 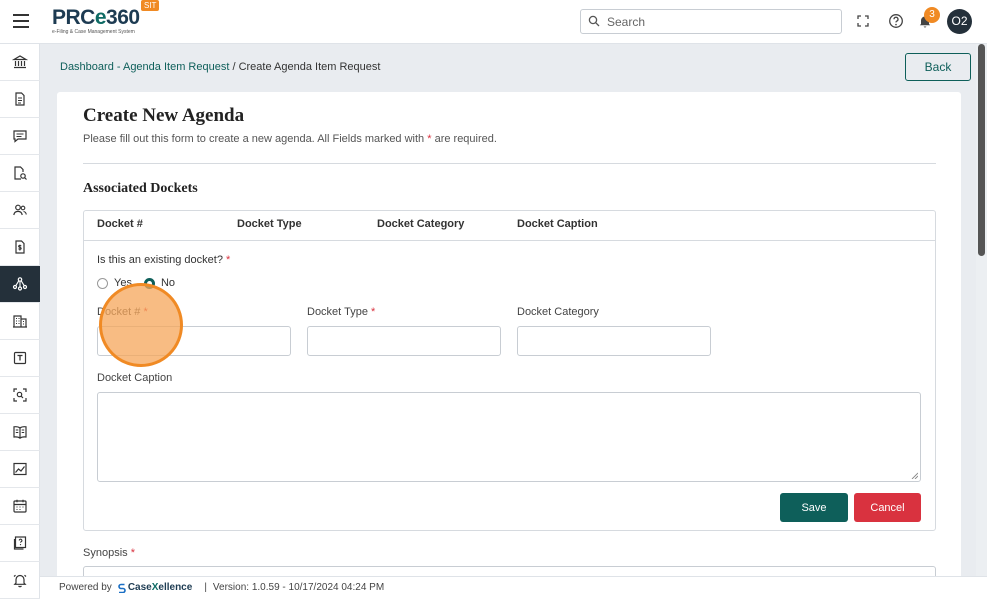 I want to click on search-input, so click(x=719, y=21).